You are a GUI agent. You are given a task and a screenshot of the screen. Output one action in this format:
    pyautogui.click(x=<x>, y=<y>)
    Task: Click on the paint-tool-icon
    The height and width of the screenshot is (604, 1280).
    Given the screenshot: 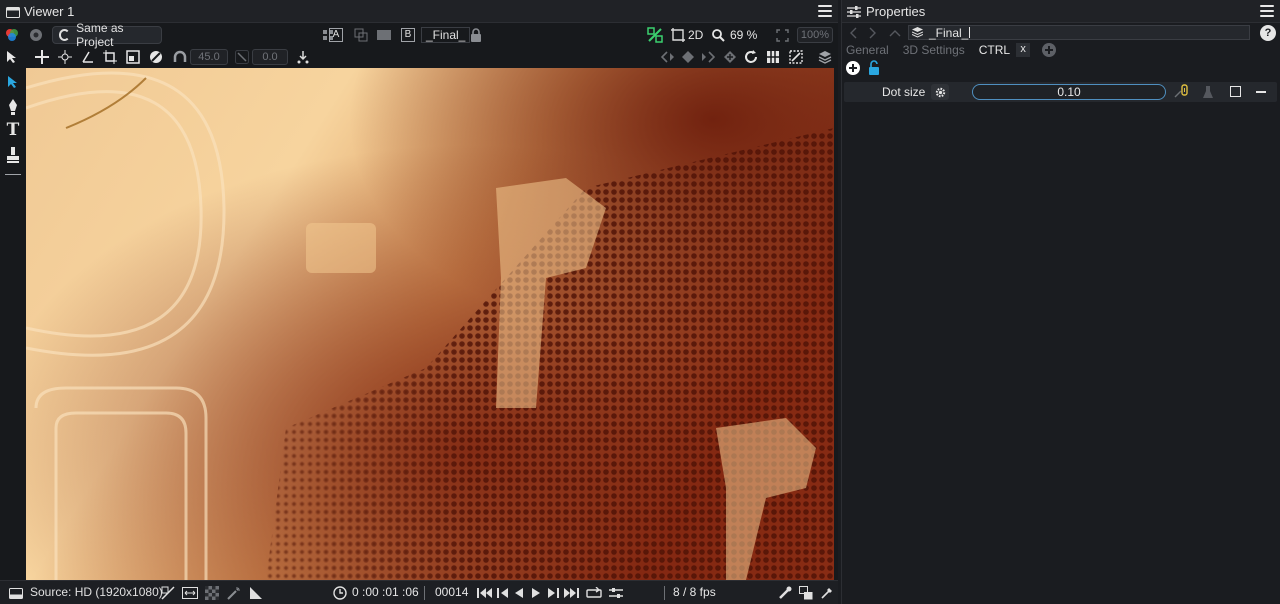 What is the action you would take?
    pyautogui.click(x=13, y=155)
    